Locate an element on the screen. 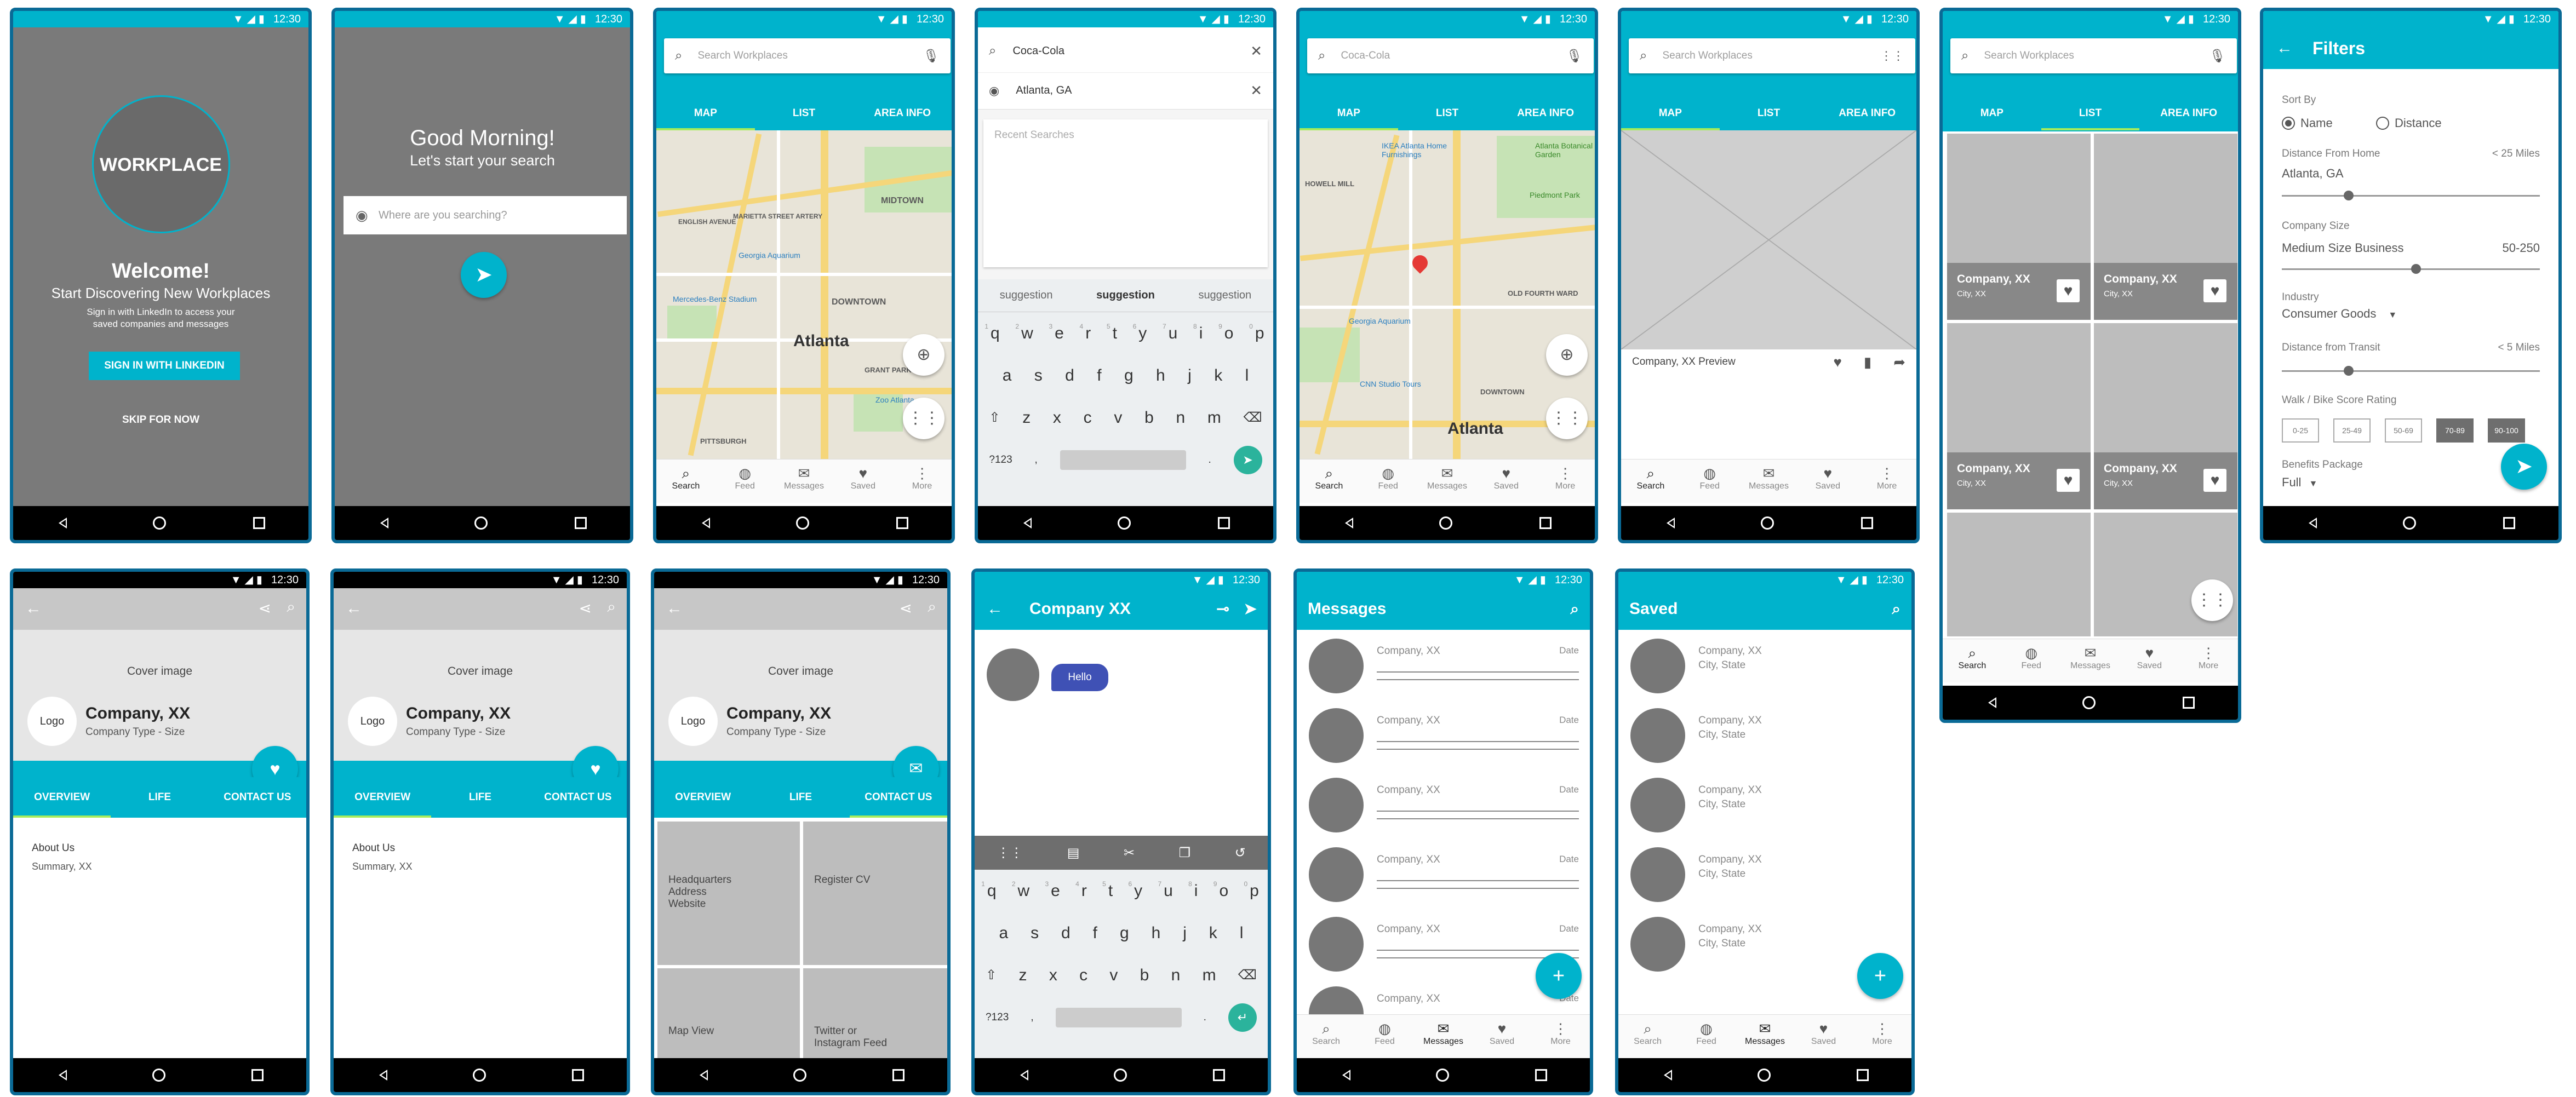 The image size is (2576, 1097). search-bar: ⌕ Search Workplaces ⋮⋮ is located at coordinates (1772, 55).